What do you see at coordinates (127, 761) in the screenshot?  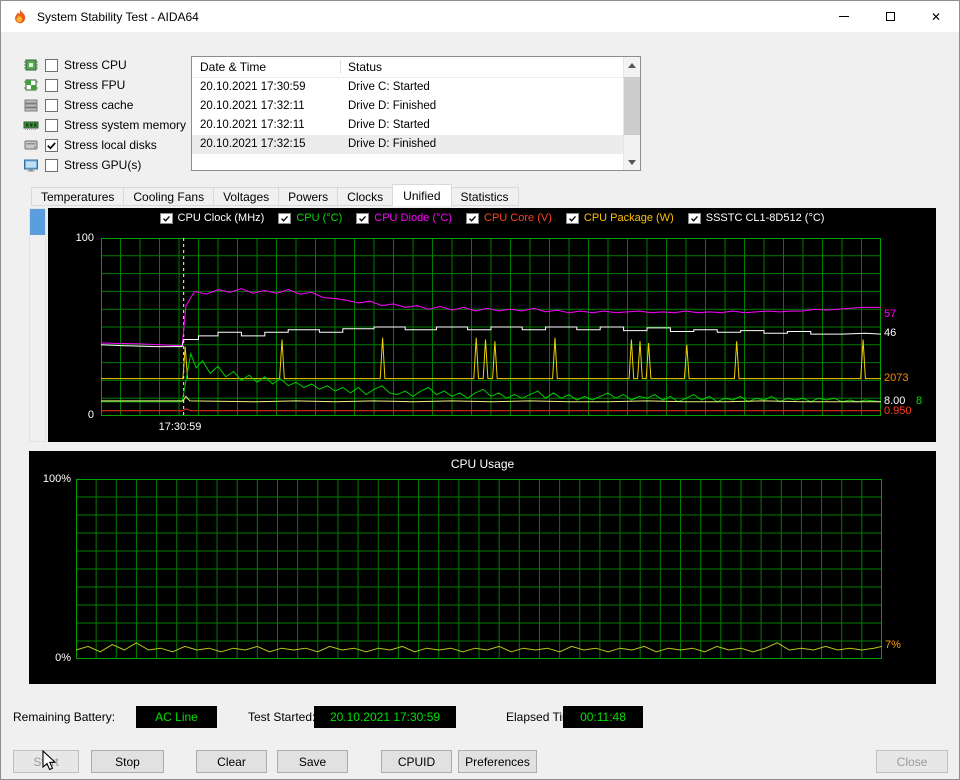 I see `stop-button: Stop` at bounding box center [127, 761].